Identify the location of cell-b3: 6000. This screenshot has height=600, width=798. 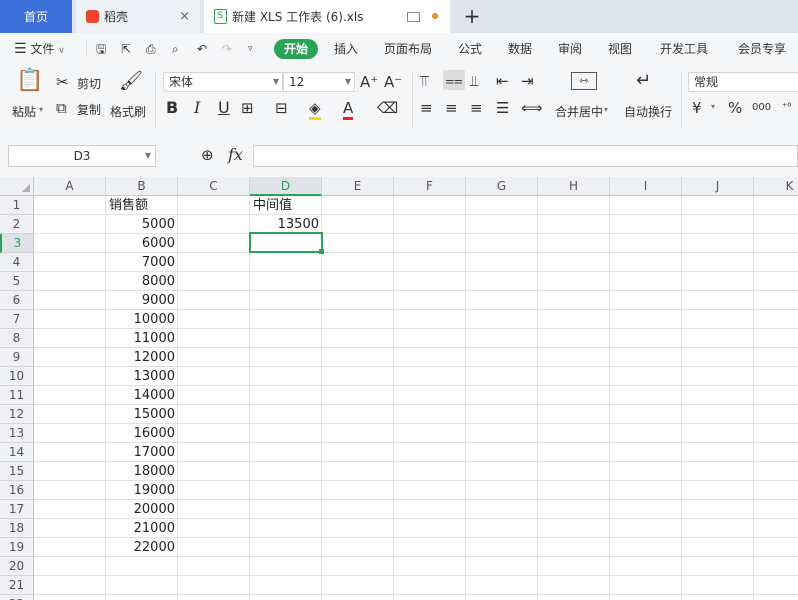
(142, 243).